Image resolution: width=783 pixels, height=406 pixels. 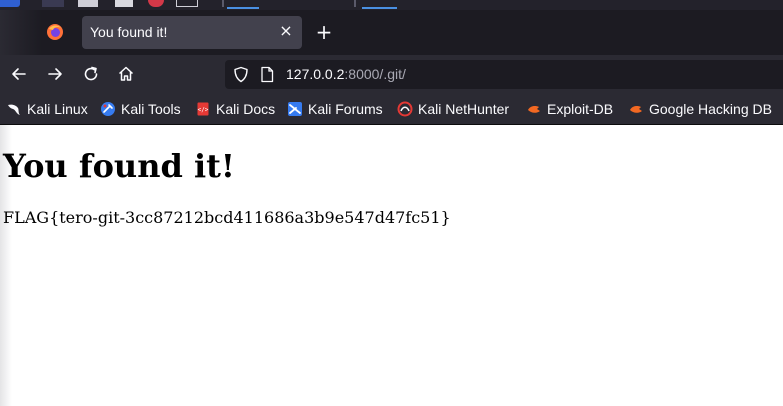 I want to click on exploit-db-icon, so click(x=534, y=109).